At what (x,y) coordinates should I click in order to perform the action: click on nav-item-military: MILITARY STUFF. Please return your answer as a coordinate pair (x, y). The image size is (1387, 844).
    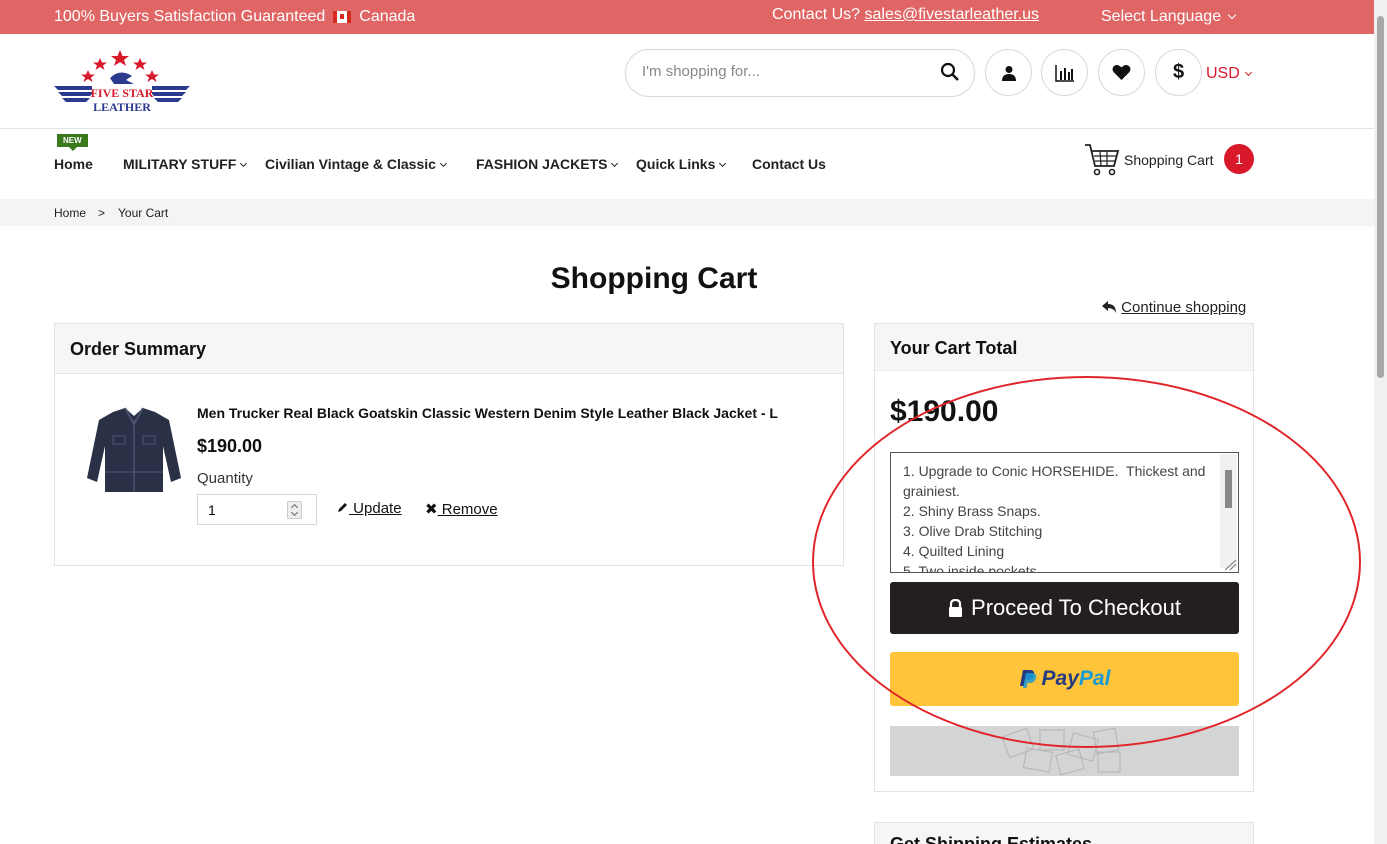
    Looking at the image, I should click on (185, 164).